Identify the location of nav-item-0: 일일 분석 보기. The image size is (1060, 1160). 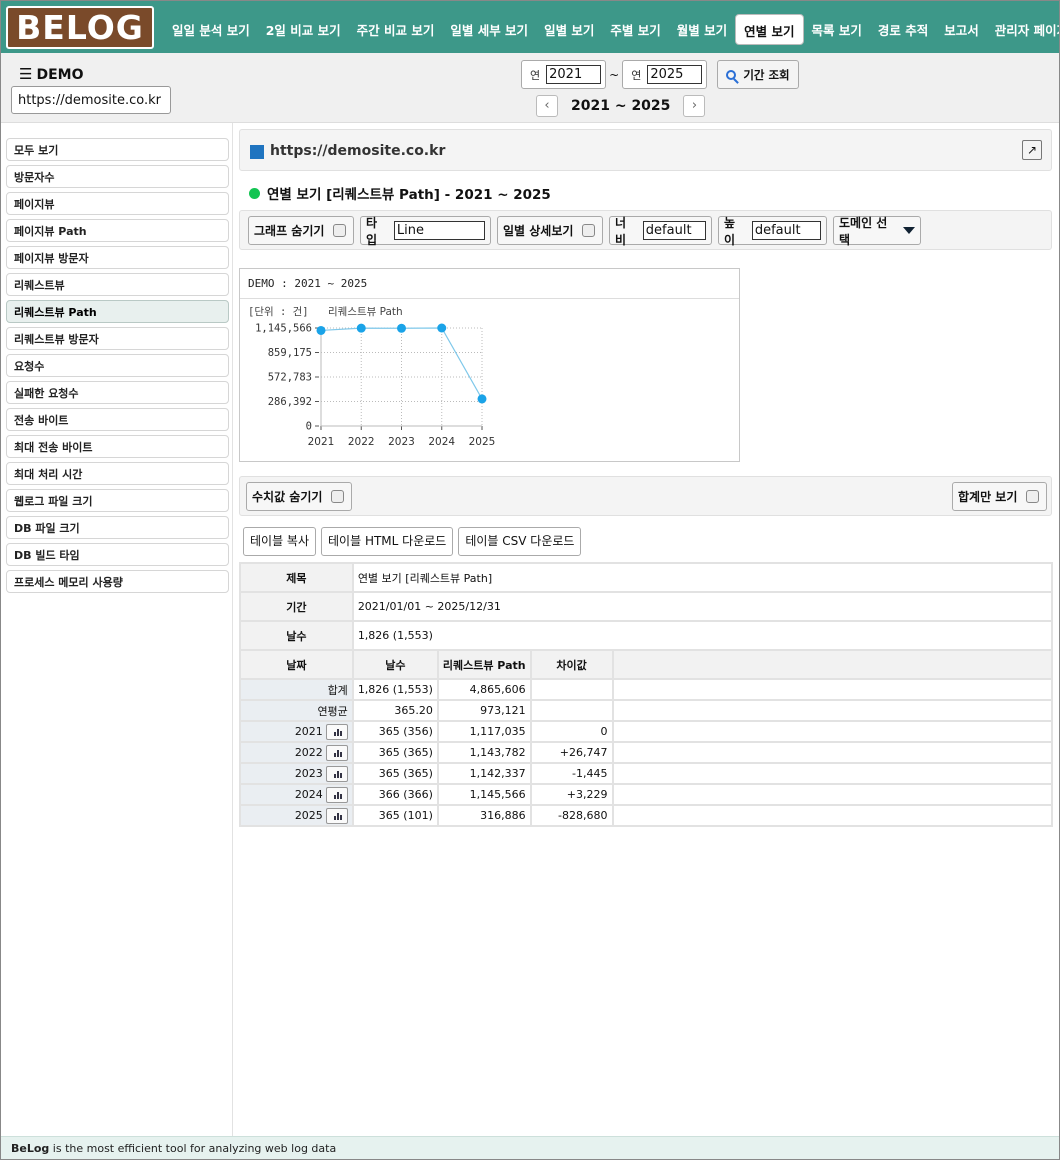
(211, 29).